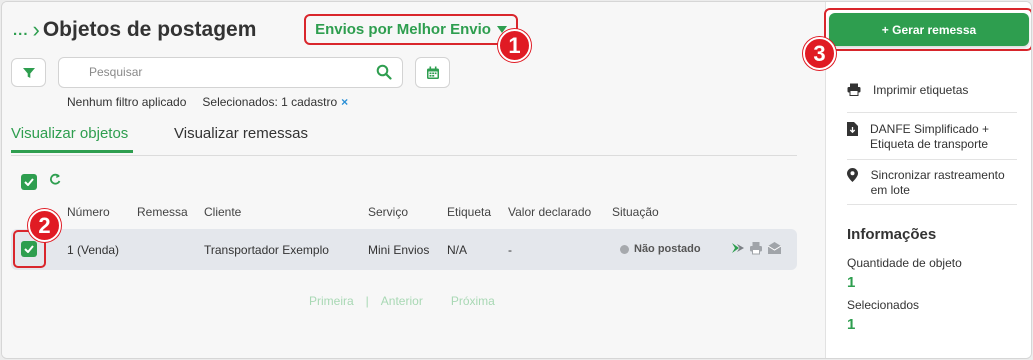  I want to click on filter-icon, so click(28, 72).